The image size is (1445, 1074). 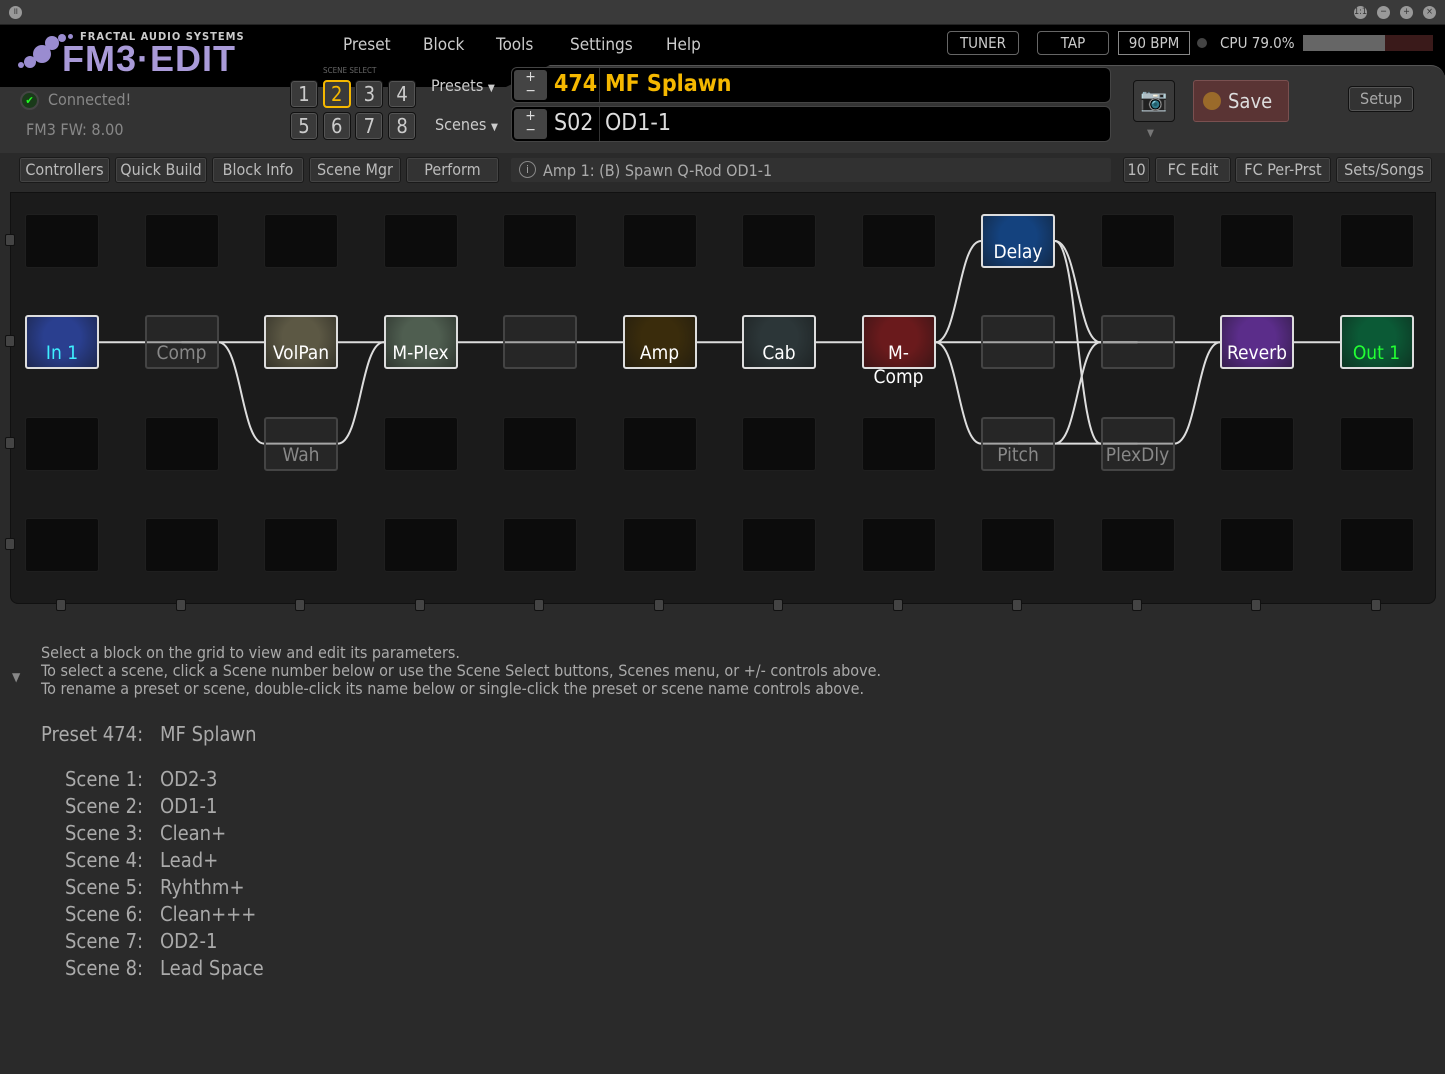 What do you see at coordinates (202, 887) in the screenshot?
I see `scene-summary-name: Ryhthm+` at bounding box center [202, 887].